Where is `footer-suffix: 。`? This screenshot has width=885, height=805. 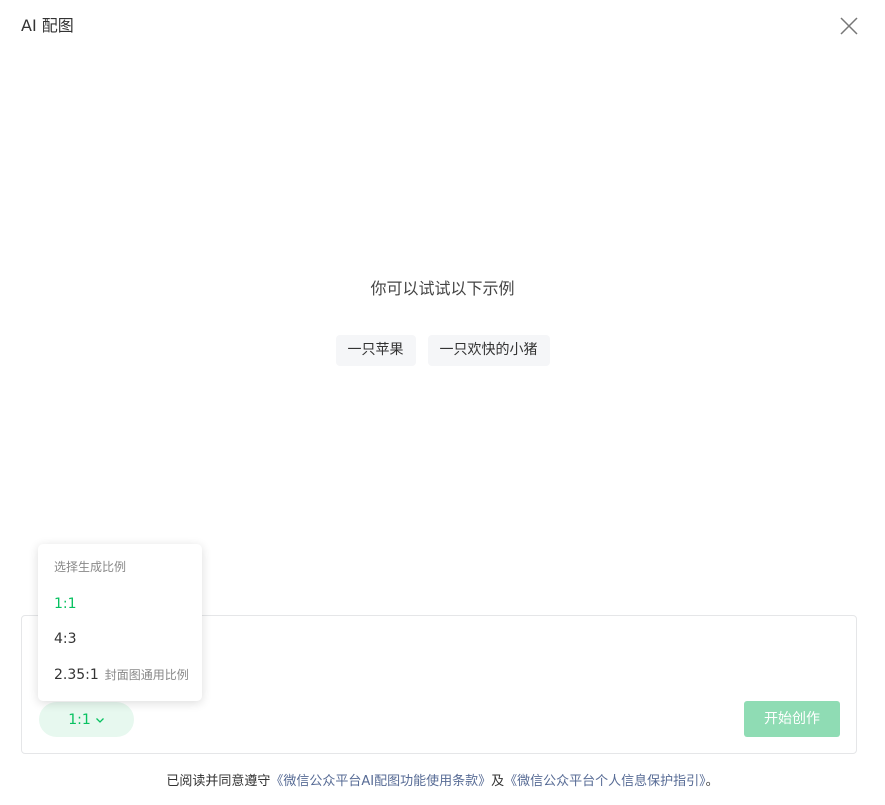 footer-suffix: 。 is located at coordinates (712, 781).